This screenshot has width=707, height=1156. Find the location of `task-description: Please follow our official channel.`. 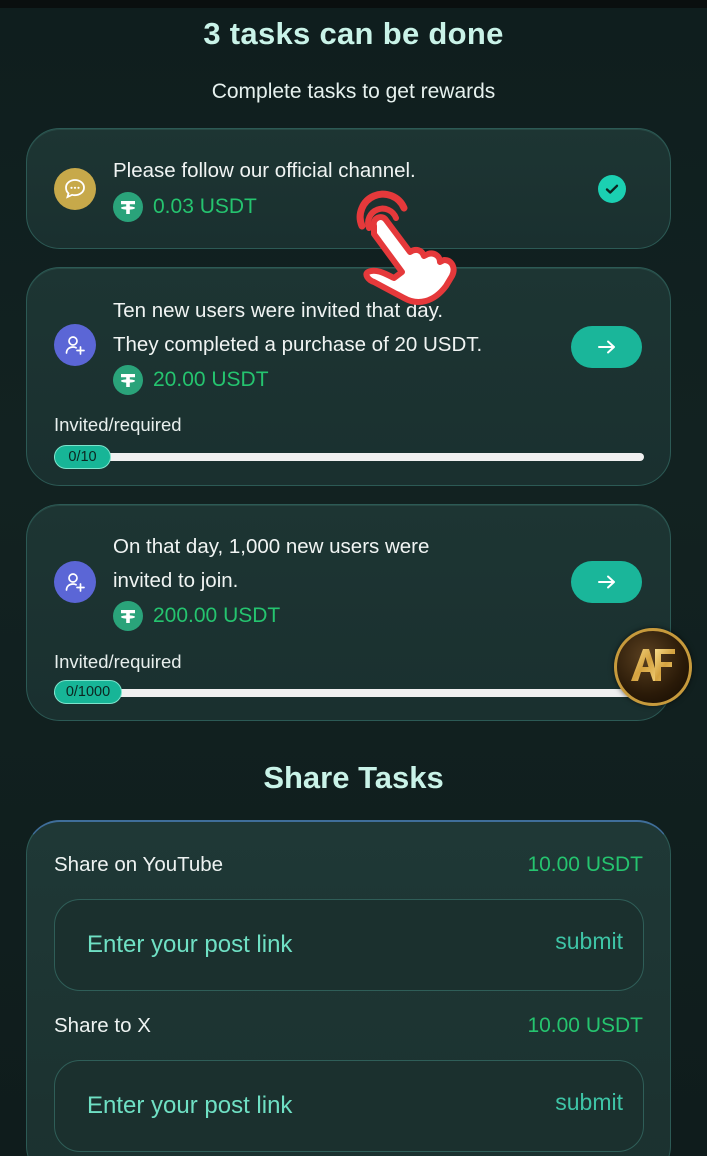

task-description: Please follow our official channel. is located at coordinates (264, 171).